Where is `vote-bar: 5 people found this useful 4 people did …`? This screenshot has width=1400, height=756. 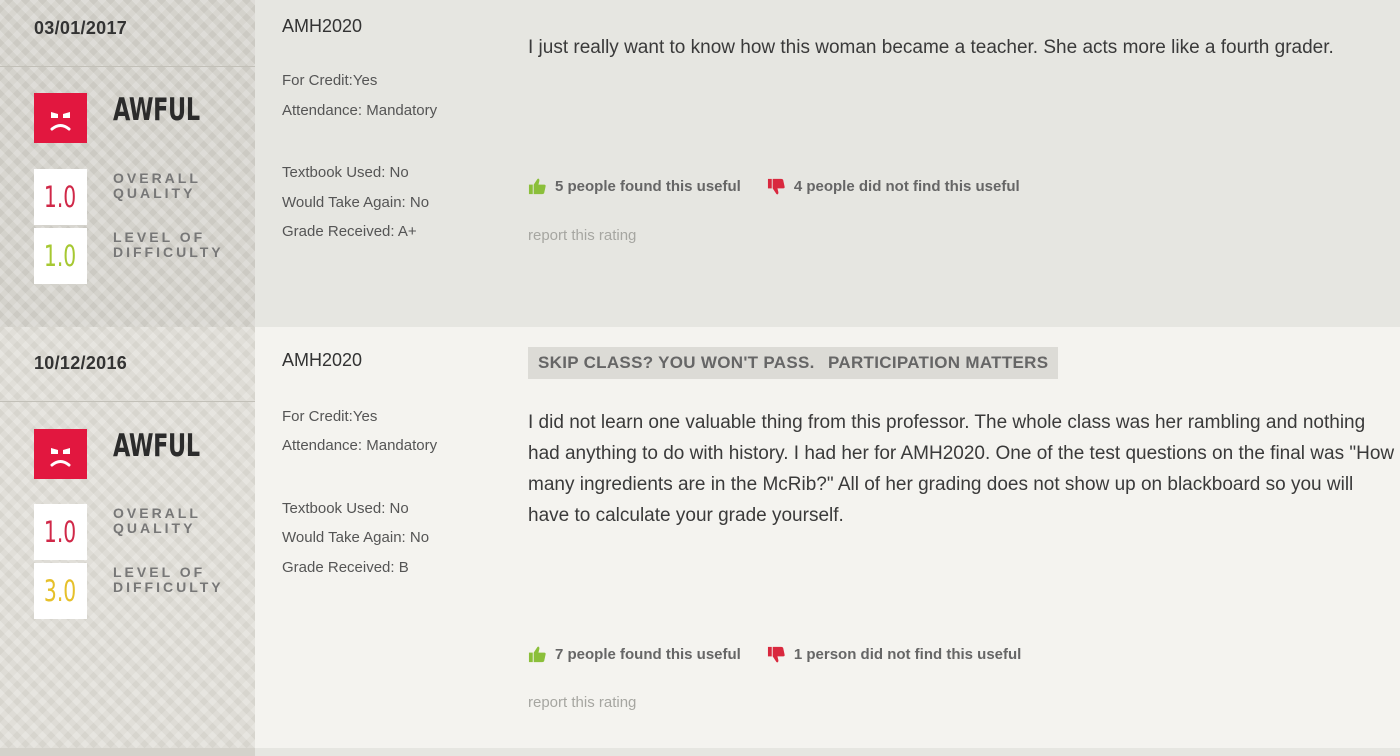
vote-bar: 5 people found this useful 4 people did … is located at coordinates (787, 186).